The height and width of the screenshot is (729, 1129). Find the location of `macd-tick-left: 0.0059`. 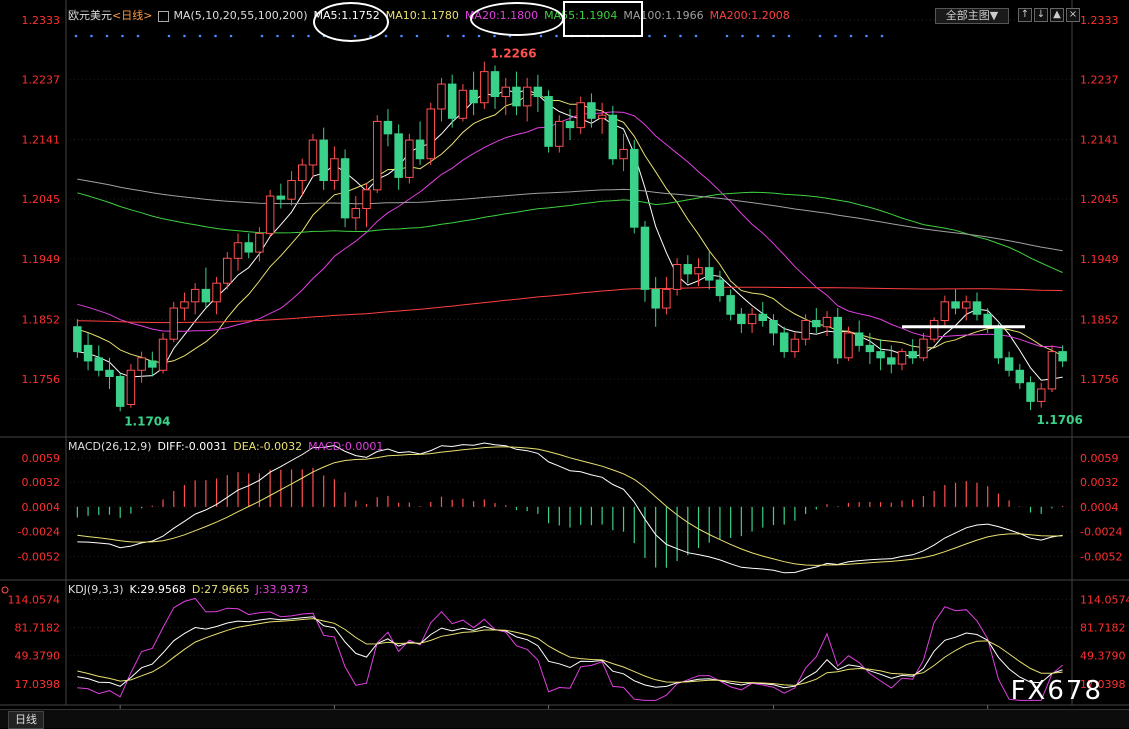

macd-tick-left: 0.0059 is located at coordinates (41, 458).